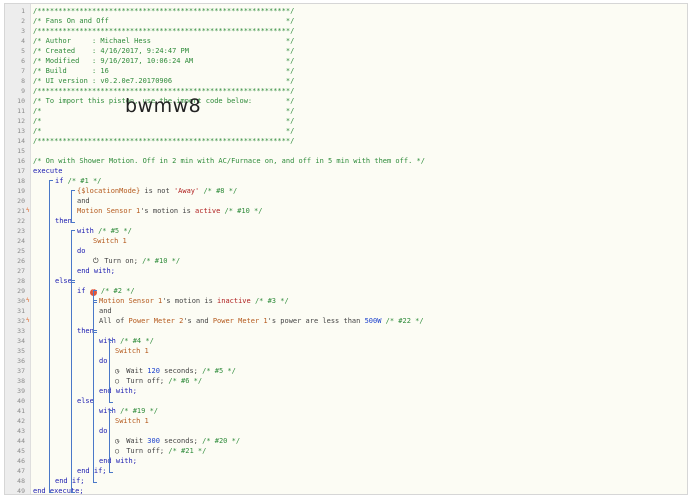  Describe the element at coordinates (346, 291) in the screenshot. I see `code-line: 29 if ! /* #2 */` at that location.